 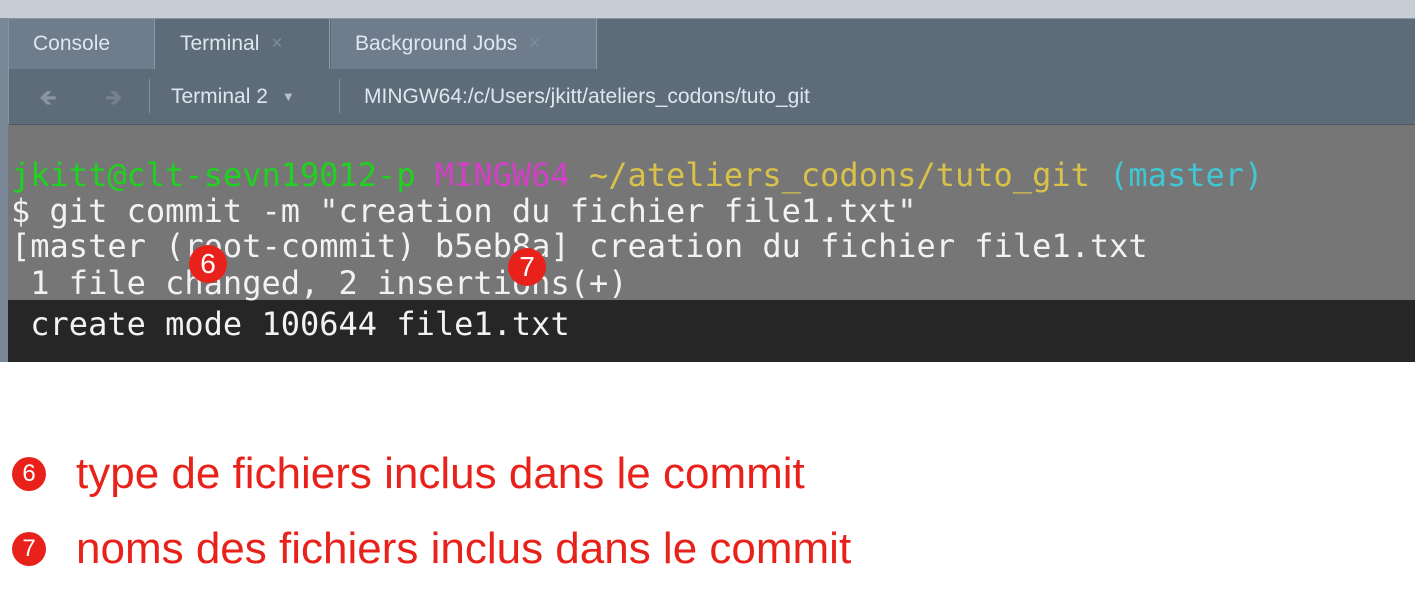 What do you see at coordinates (29, 549) in the screenshot?
I see `legend-marker-7: 7` at bounding box center [29, 549].